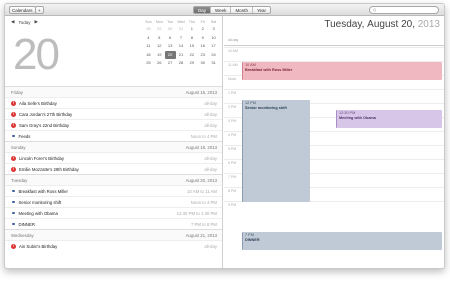 The height and width of the screenshot is (283, 450). Describe the element at coordinates (113, 135) in the screenshot. I see `list-item: Feeds Noon to 4 PM` at that location.